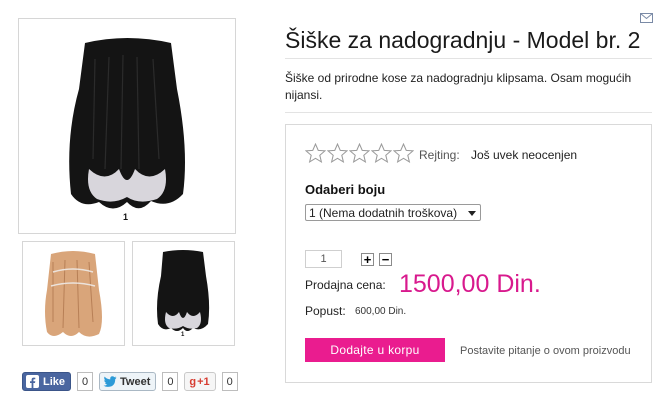 The width and height of the screenshot is (670, 400). Describe the element at coordinates (193, 381) in the screenshot. I see `google-plus-icon: g` at that location.